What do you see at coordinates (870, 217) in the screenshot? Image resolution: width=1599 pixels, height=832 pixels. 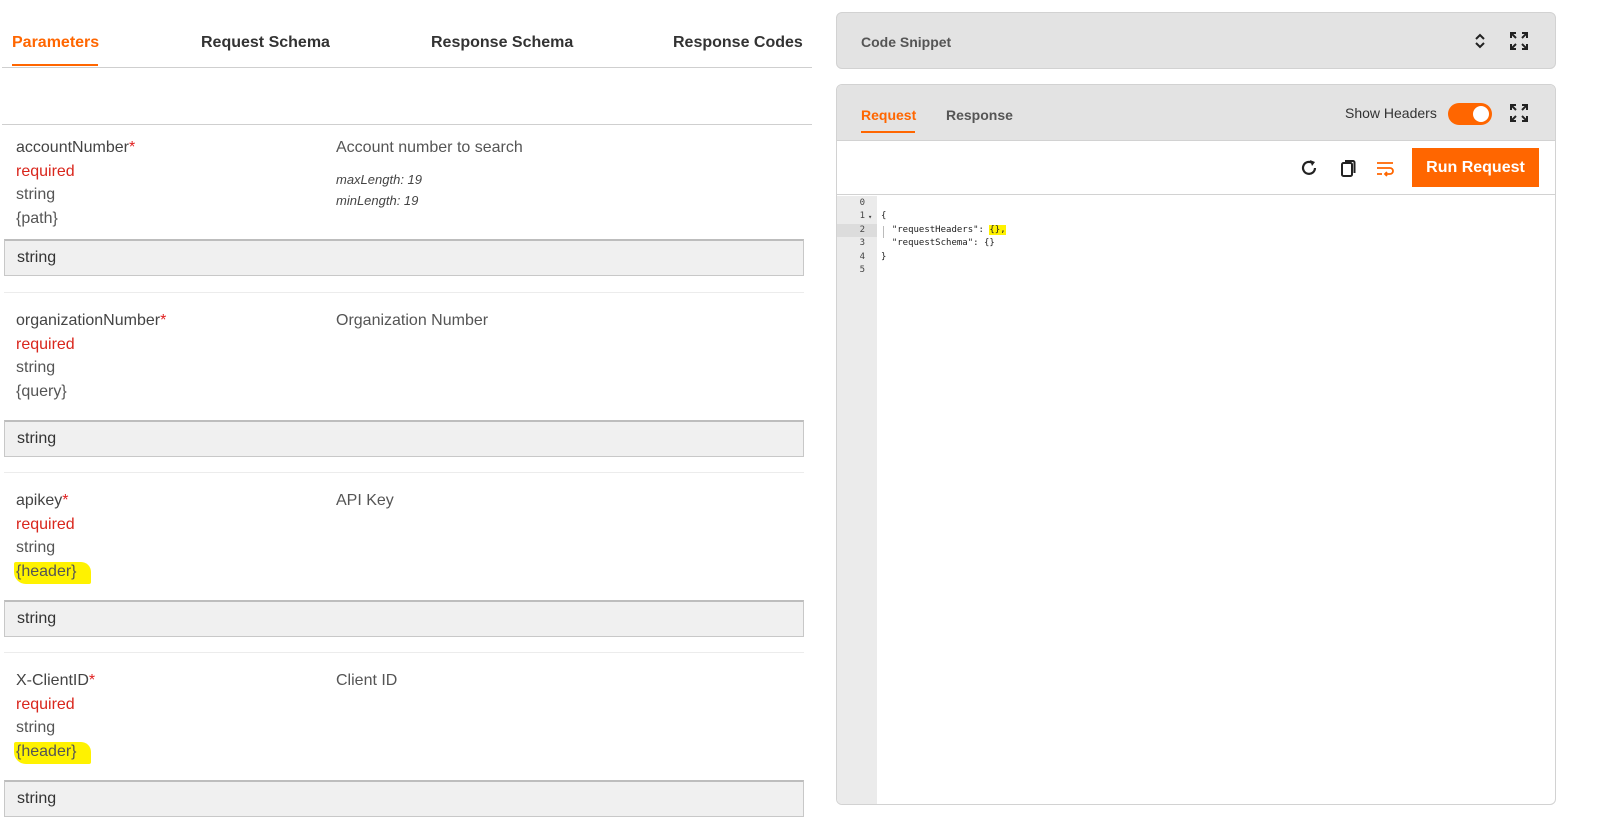 I see `fold-arrow-icon: ▾` at bounding box center [870, 217].